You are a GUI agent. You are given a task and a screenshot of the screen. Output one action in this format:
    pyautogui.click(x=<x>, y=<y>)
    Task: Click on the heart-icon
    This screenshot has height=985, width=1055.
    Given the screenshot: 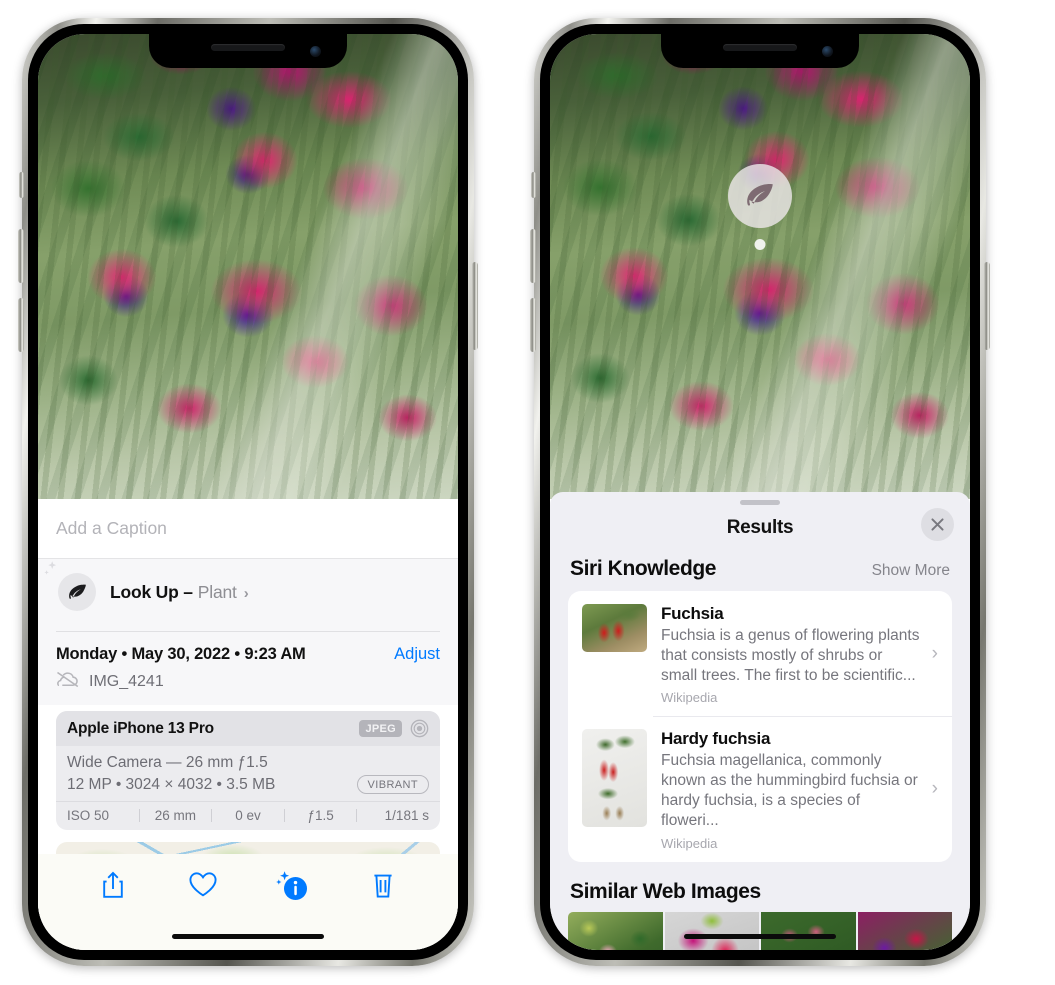 What is the action you would take?
    pyautogui.click(x=203, y=884)
    